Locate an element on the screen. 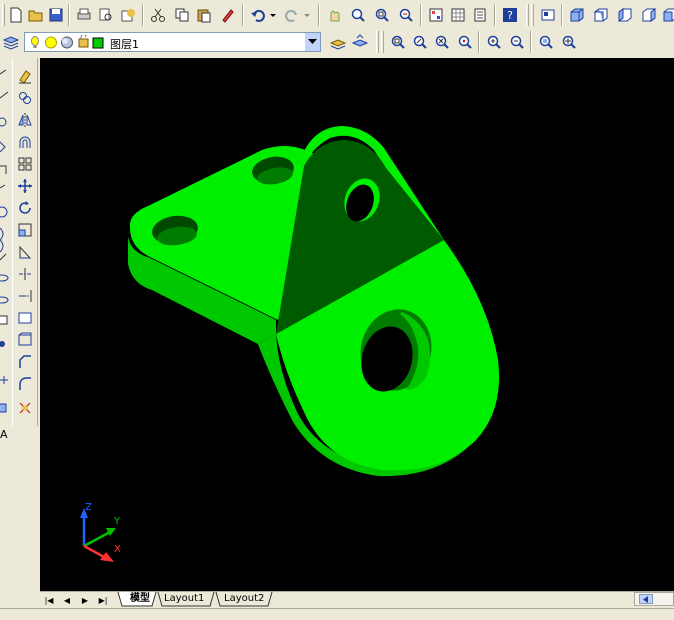  redo-icon is located at coordinates (292, 15).